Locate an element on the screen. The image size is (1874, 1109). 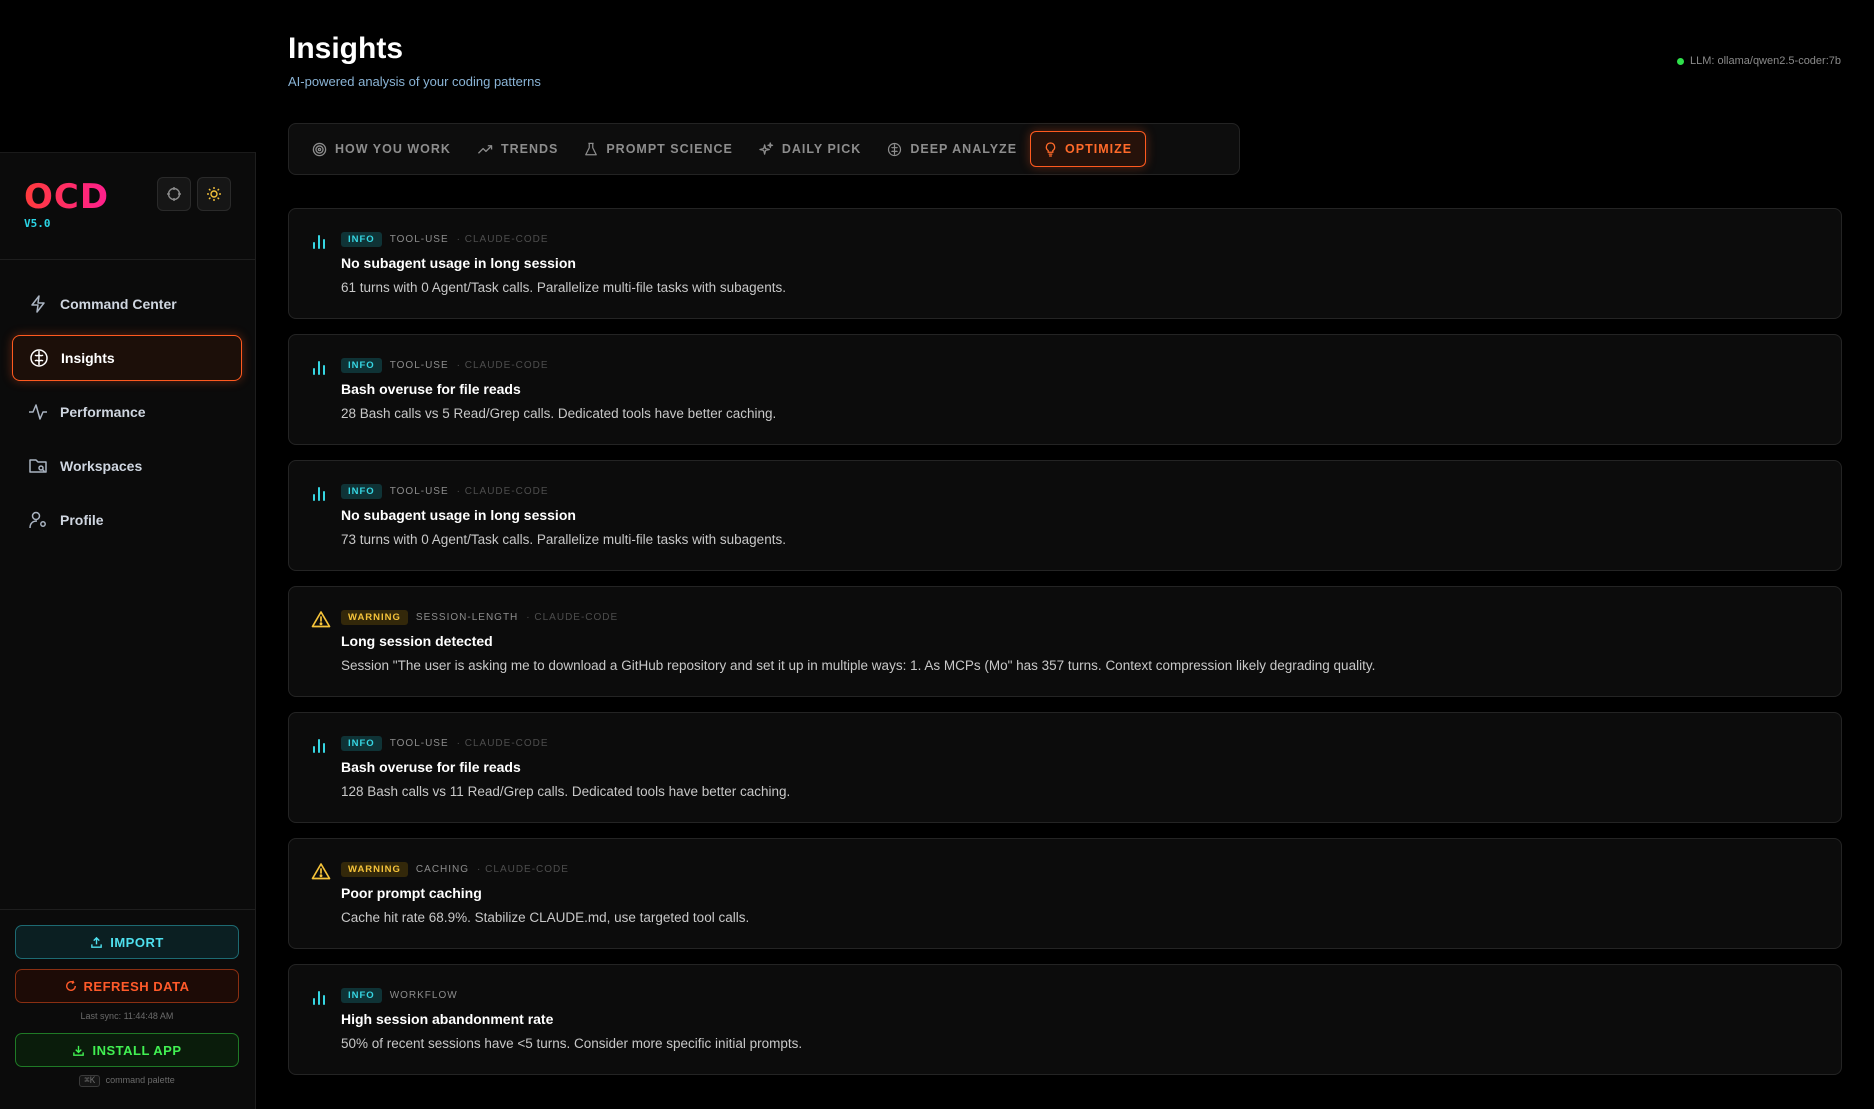
insight-title: Bash overuse for file reads is located at coordinates (431, 389).